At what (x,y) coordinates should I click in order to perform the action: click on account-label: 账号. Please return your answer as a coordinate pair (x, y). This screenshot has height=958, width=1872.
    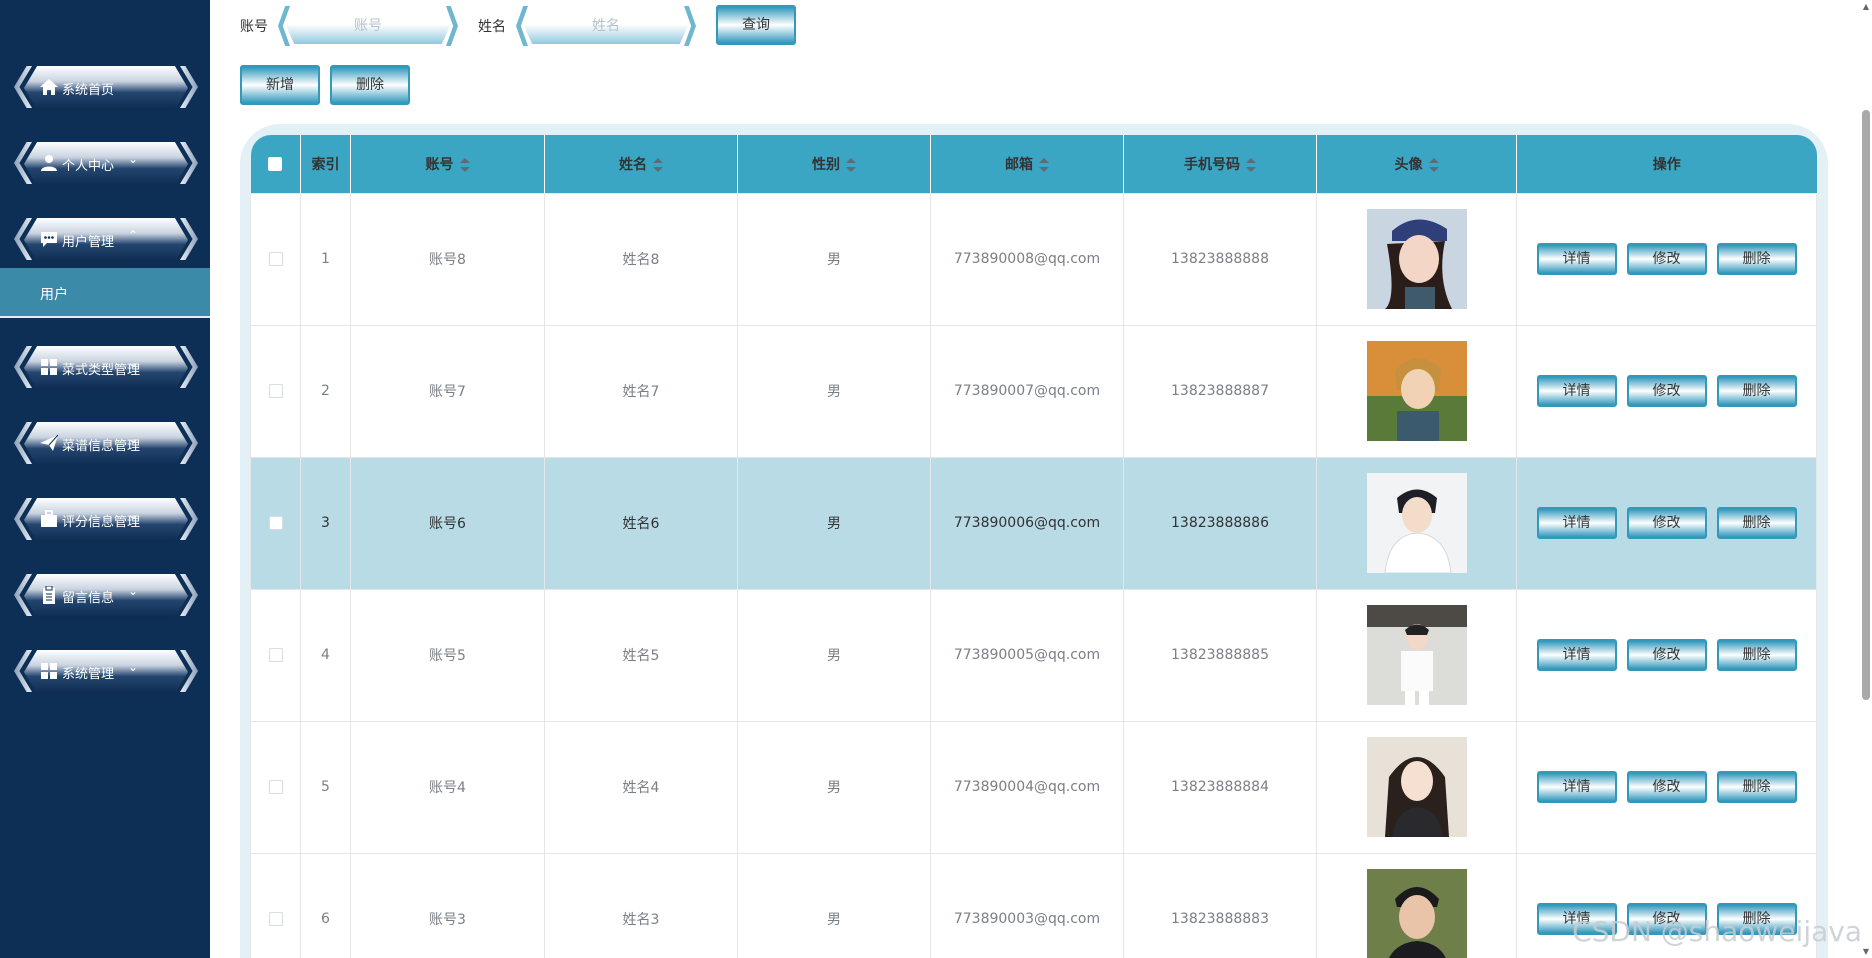
    Looking at the image, I should click on (254, 27).